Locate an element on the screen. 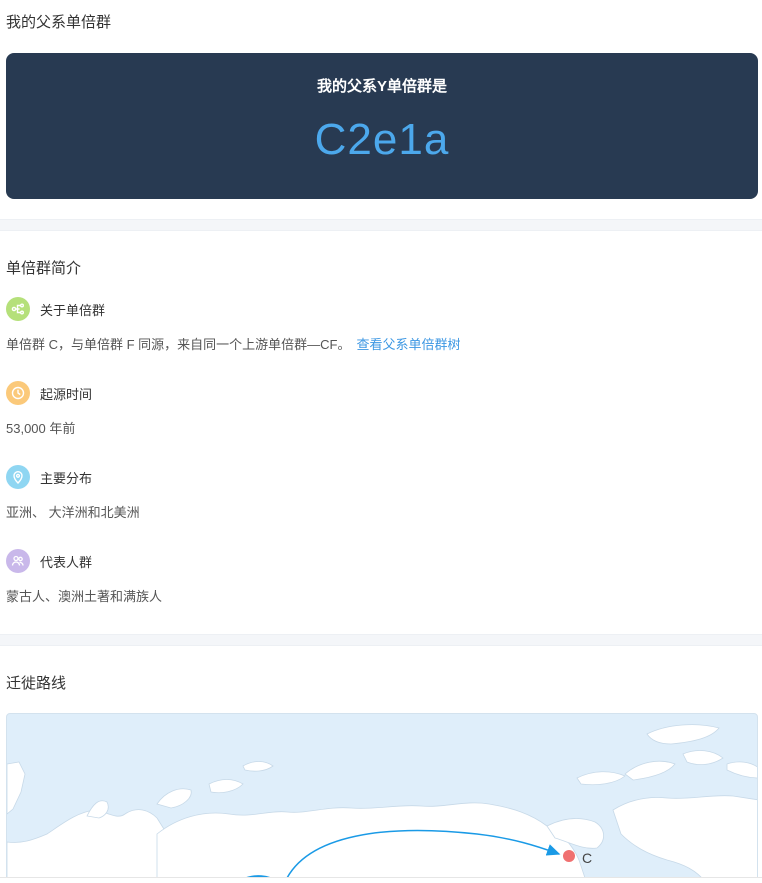 The image size is (762, 883). view-haplogroup-tree-link: 查看父系单倍群树 is located at coordinates (409, 344).